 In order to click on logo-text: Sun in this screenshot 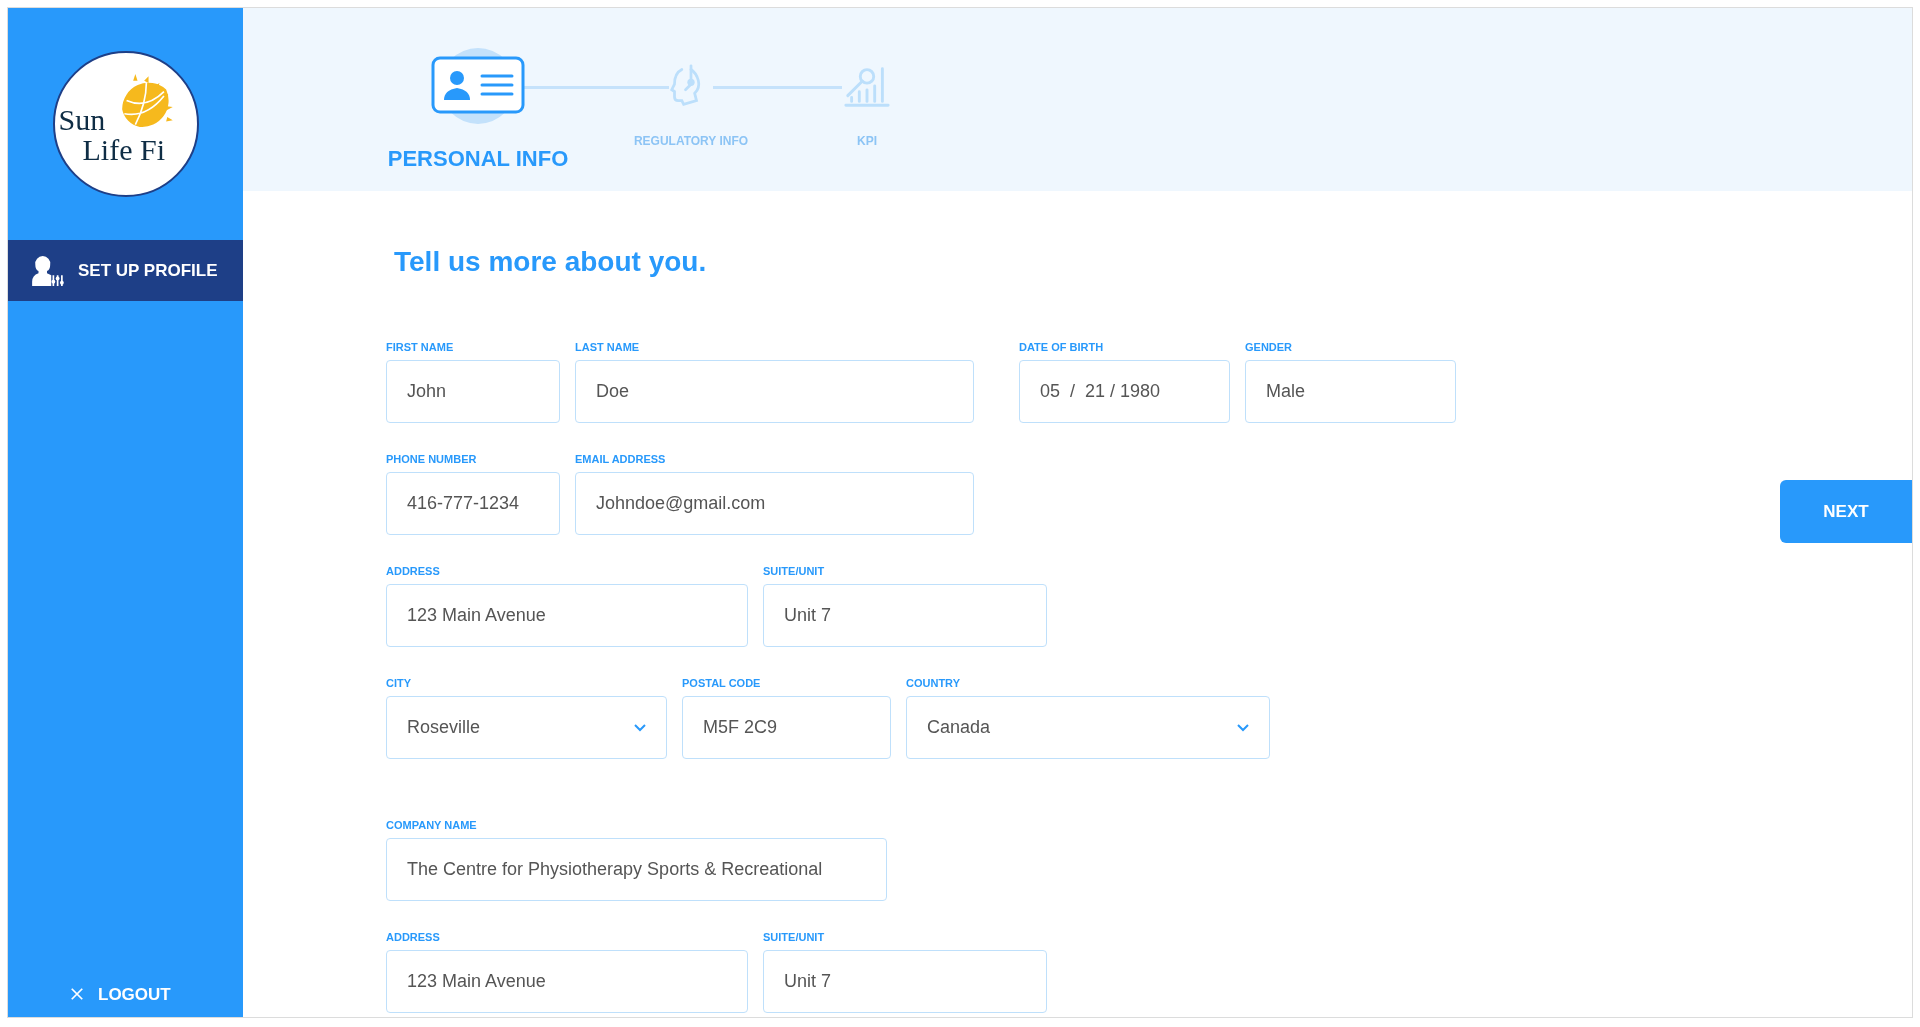, I will do `click(82, 120)`.